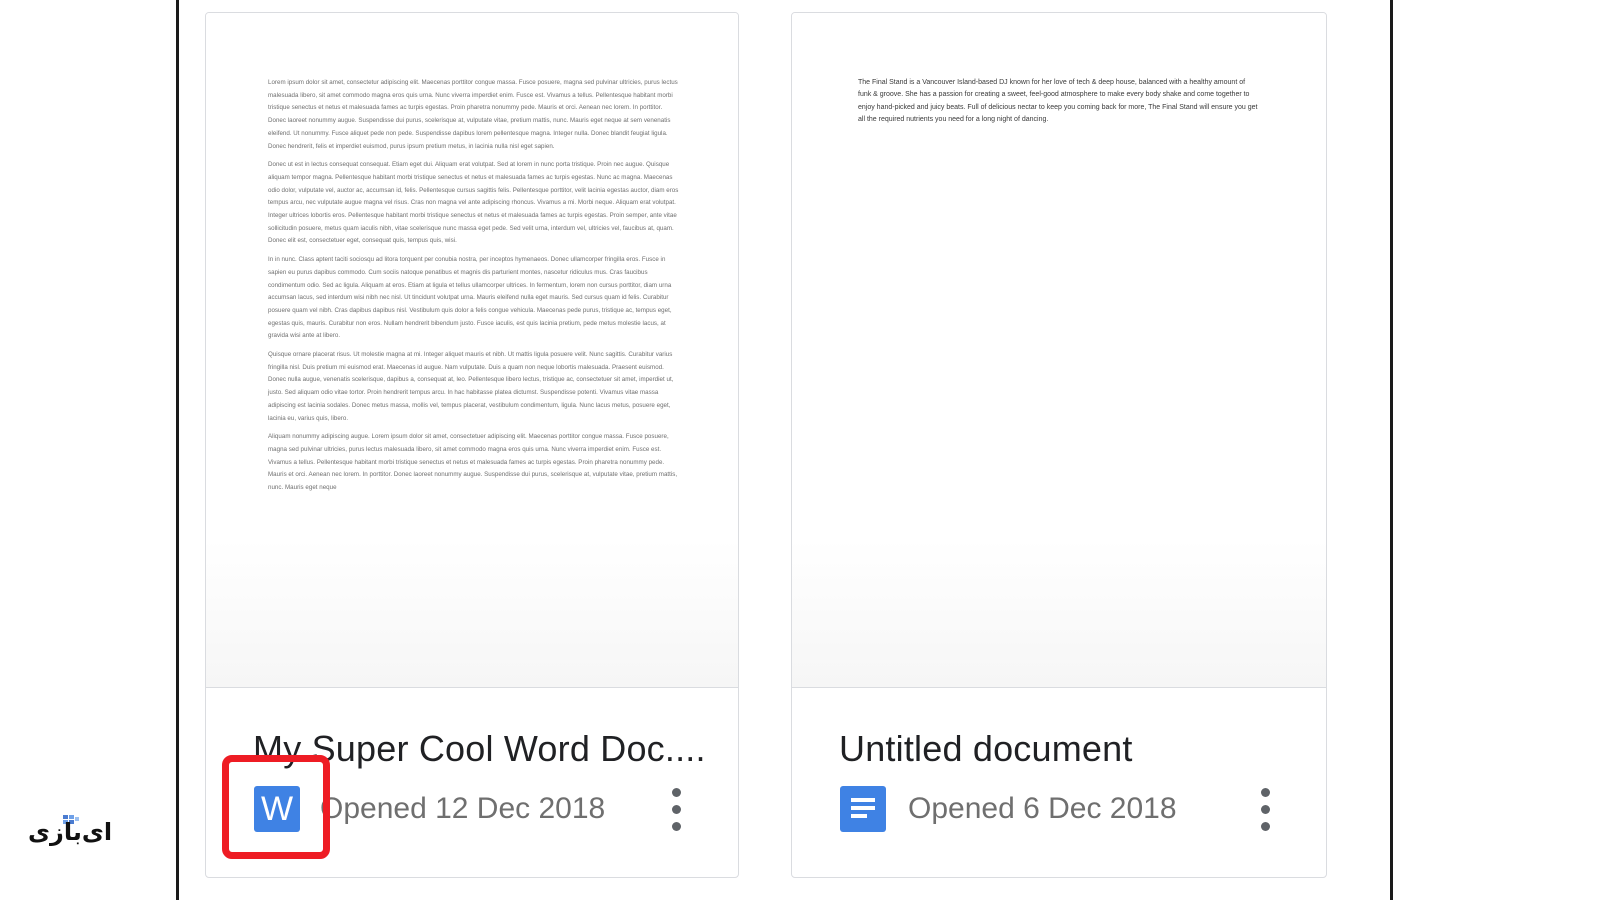 The height and width of the screenshot is (900, 1600). I want to click on watermark-logo: ای‌بازی, so click(70, 834).